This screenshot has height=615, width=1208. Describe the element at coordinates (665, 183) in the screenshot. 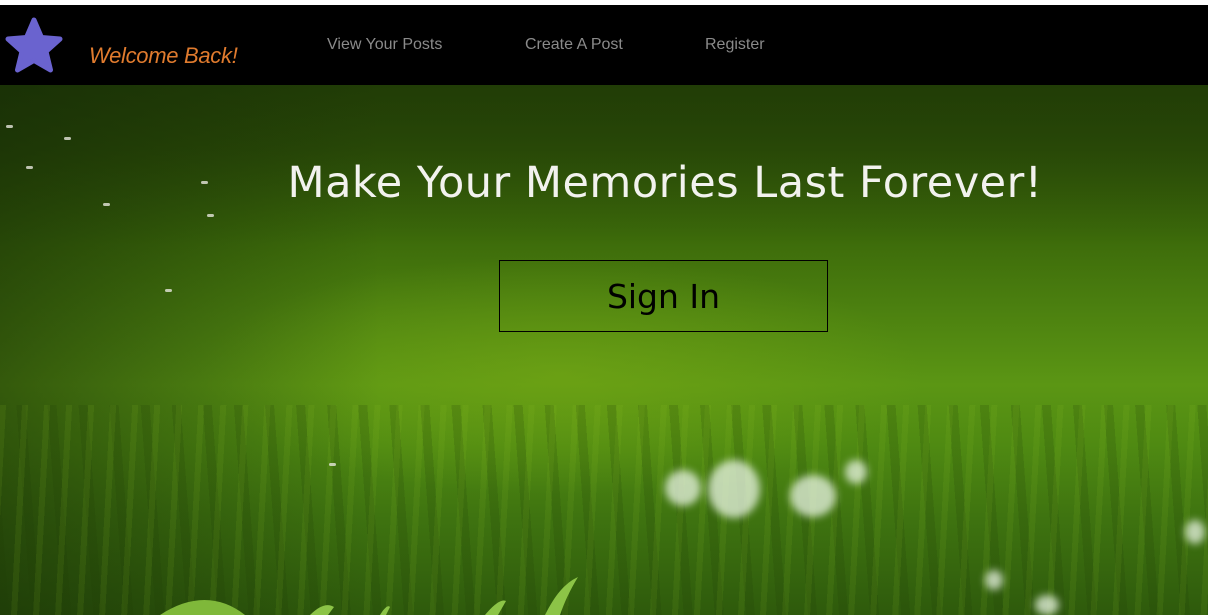

I see `hero-headline: Make Your Memories Last Forever!` at that location.